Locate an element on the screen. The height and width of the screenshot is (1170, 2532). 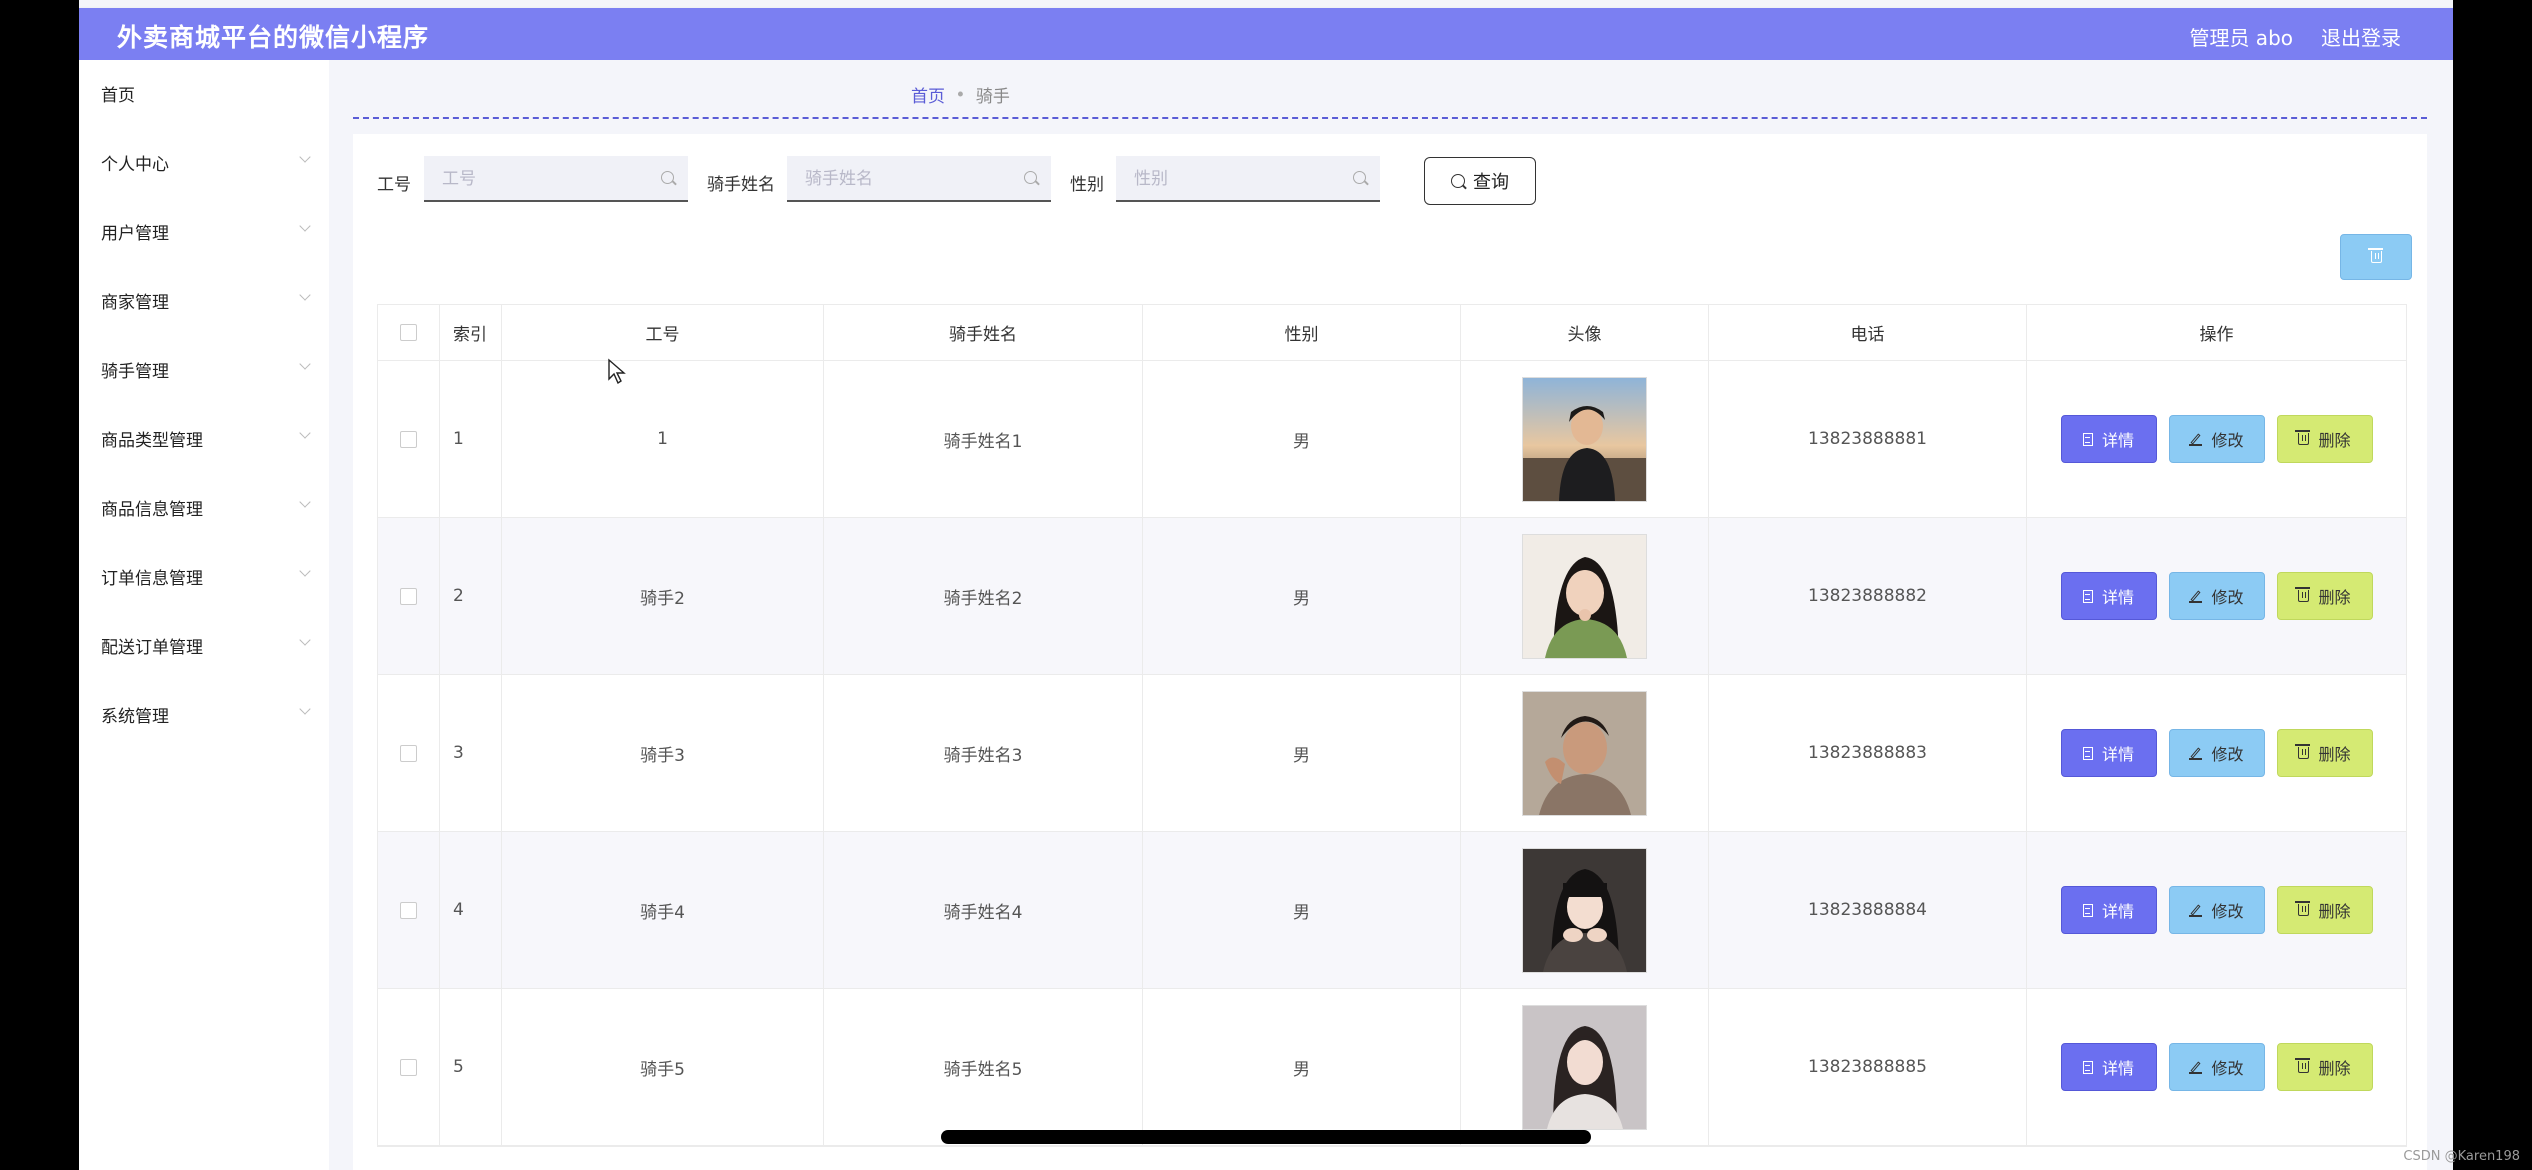
search-icon is located at coordinates (667, 177).